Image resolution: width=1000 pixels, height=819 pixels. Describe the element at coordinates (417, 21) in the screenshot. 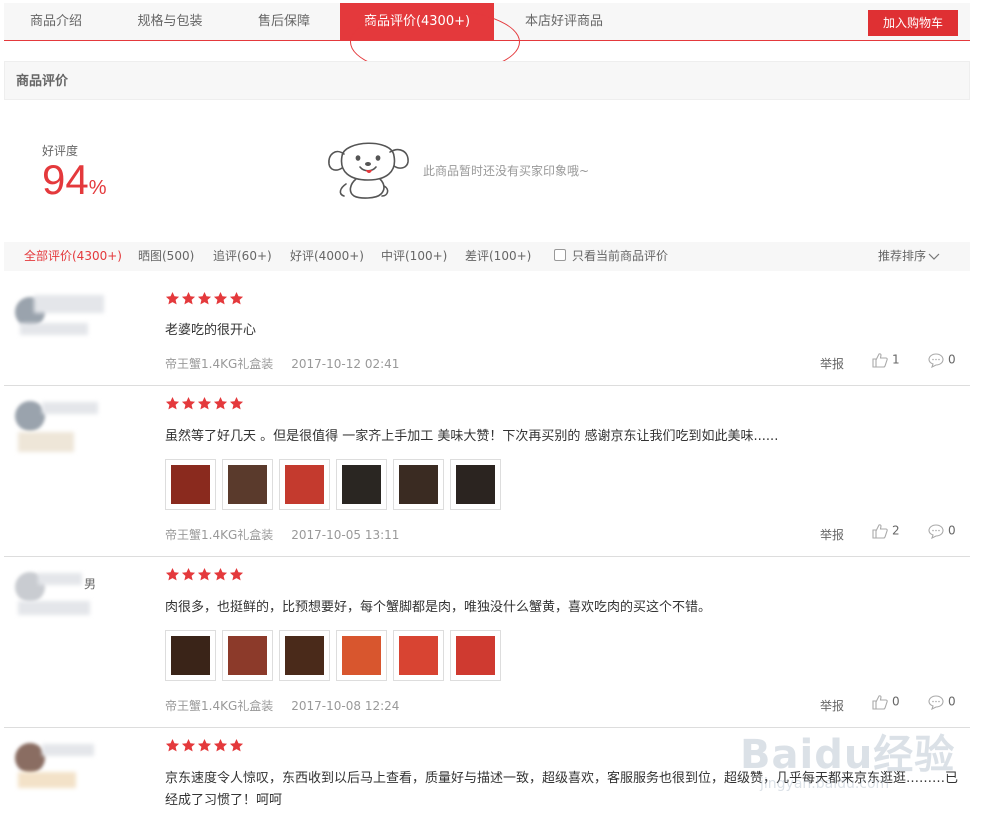

I see `tab-reviews: 商品评价(4300+)` at that location.